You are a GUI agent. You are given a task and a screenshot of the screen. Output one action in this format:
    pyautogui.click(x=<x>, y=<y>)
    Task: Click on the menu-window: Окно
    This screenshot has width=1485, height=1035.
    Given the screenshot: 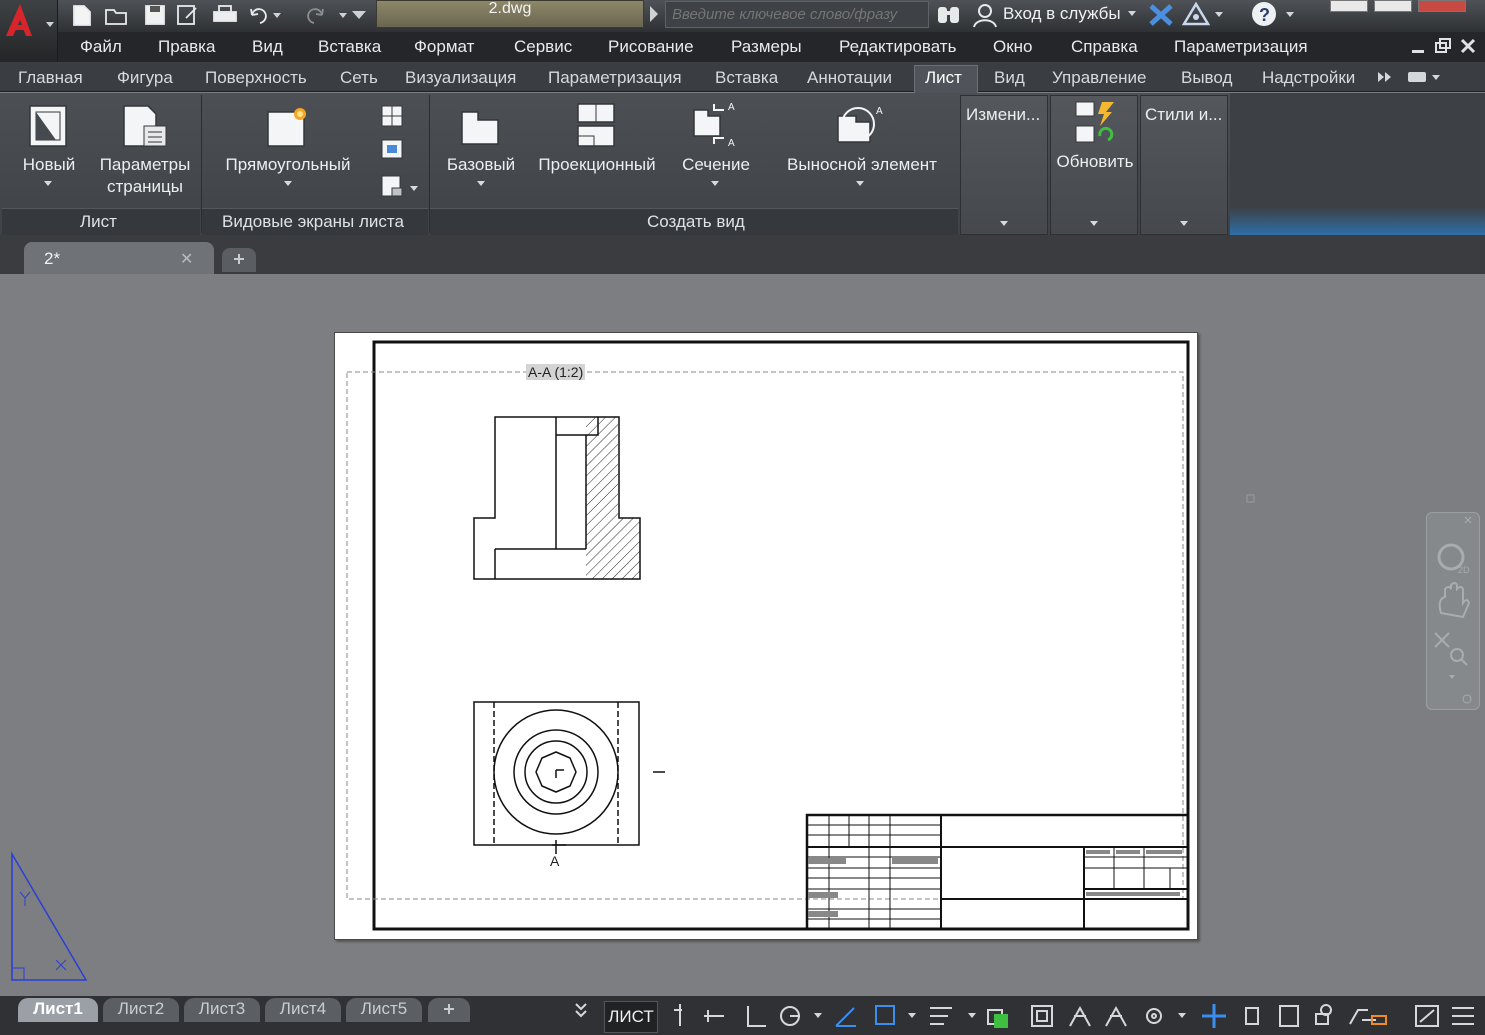 What is the action you would take?
    pyautogui.click(x=1013, y=47)
    